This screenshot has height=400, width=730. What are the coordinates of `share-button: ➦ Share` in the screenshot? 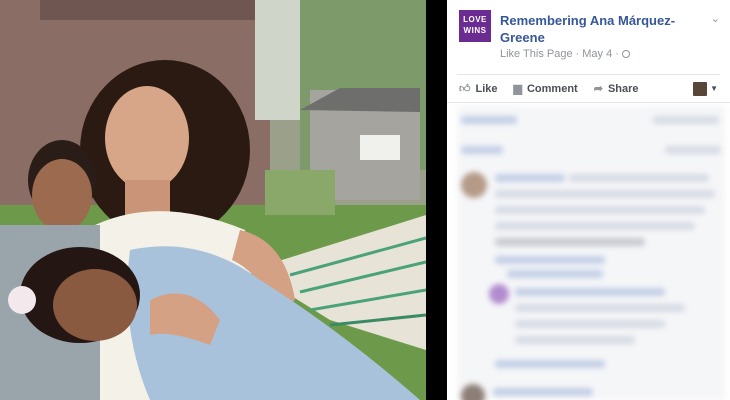 It's located at (616, 89).